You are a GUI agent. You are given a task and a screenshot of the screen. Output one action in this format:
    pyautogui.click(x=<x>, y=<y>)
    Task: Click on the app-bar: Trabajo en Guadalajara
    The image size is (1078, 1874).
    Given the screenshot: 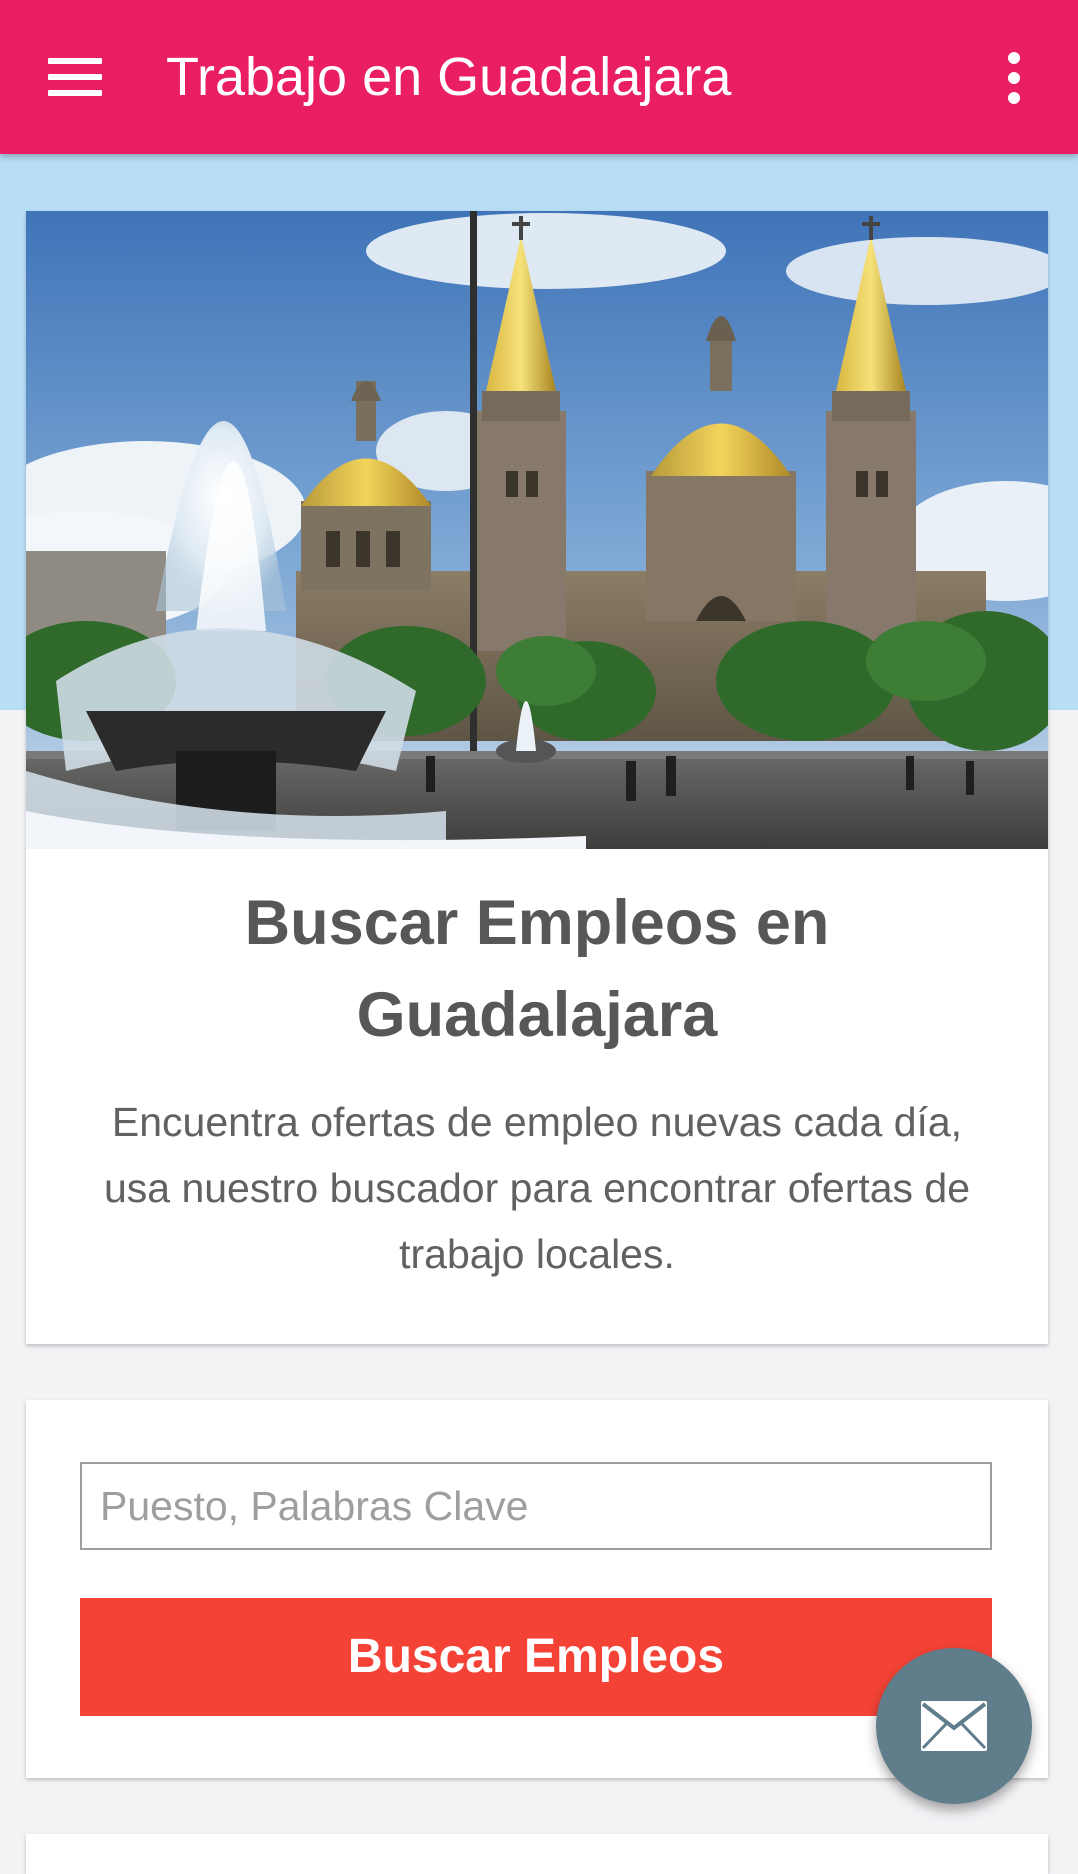 What is the action you would take?
    pyautogui.click(x=539, y=77)
    